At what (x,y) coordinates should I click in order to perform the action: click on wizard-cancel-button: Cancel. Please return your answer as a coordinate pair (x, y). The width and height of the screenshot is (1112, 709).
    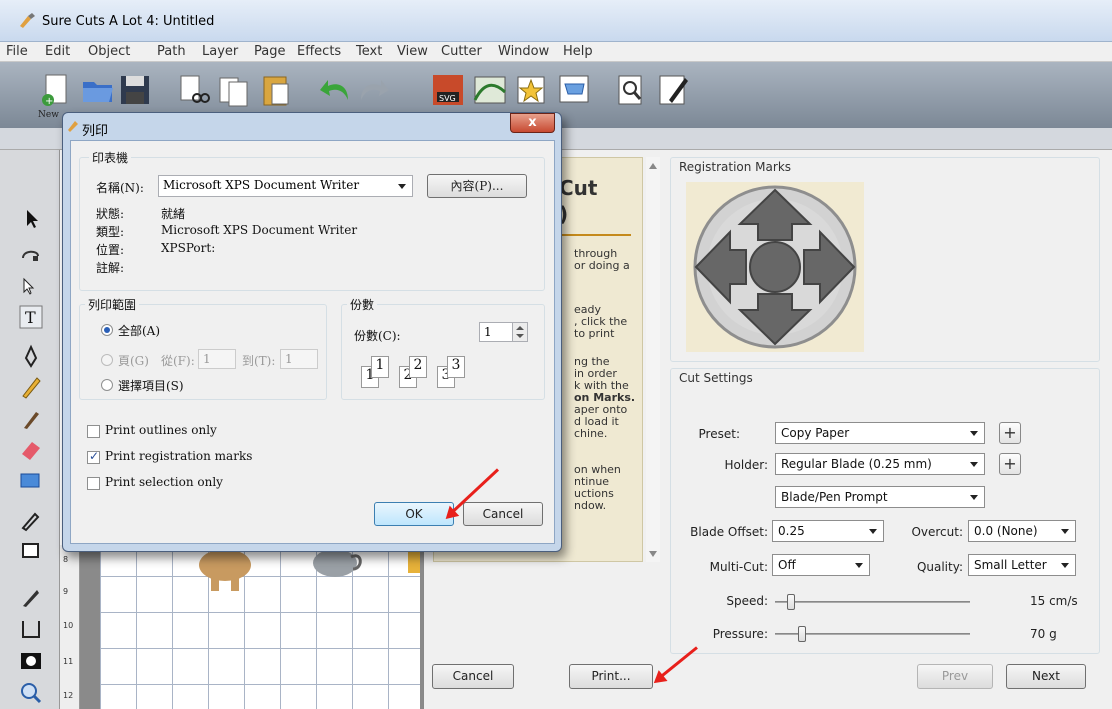
    Looking at the image, I should click on (473, 676).